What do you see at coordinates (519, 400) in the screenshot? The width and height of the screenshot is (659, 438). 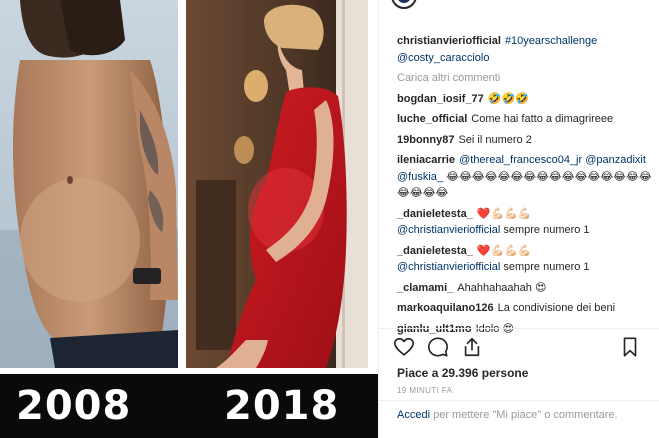 I see `login-divider` at bounding box center [519, 400].